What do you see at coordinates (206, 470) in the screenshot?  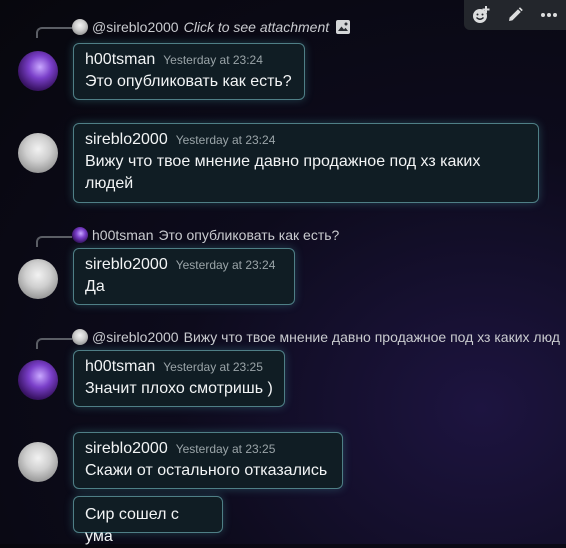 I see `message-text: Скажи от остального отказались` at bounding box center [206, 470].